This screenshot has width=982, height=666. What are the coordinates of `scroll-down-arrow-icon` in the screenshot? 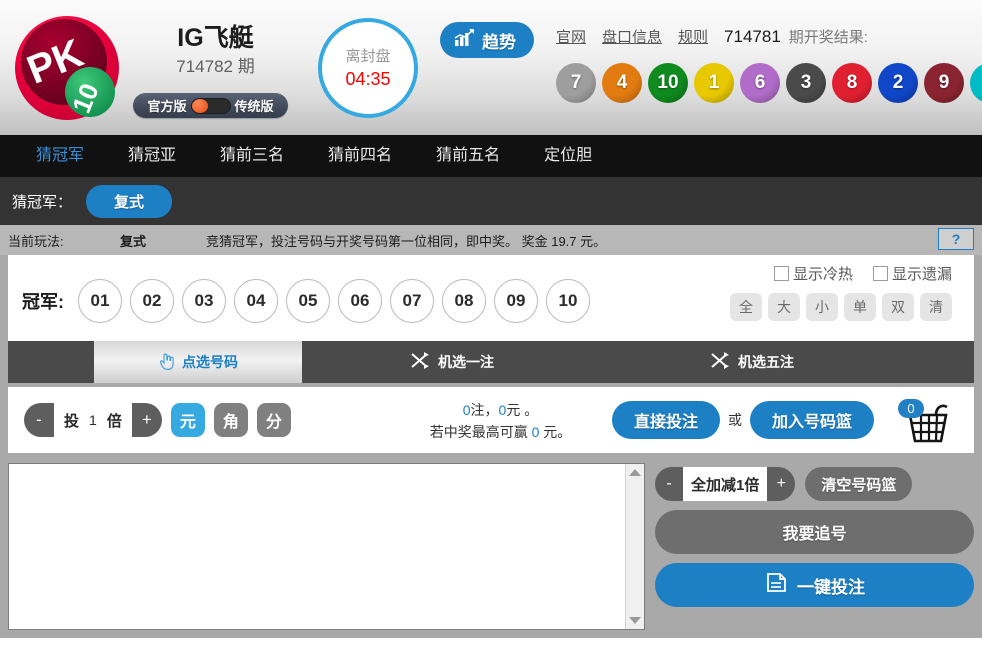 It's located at (635, 620).